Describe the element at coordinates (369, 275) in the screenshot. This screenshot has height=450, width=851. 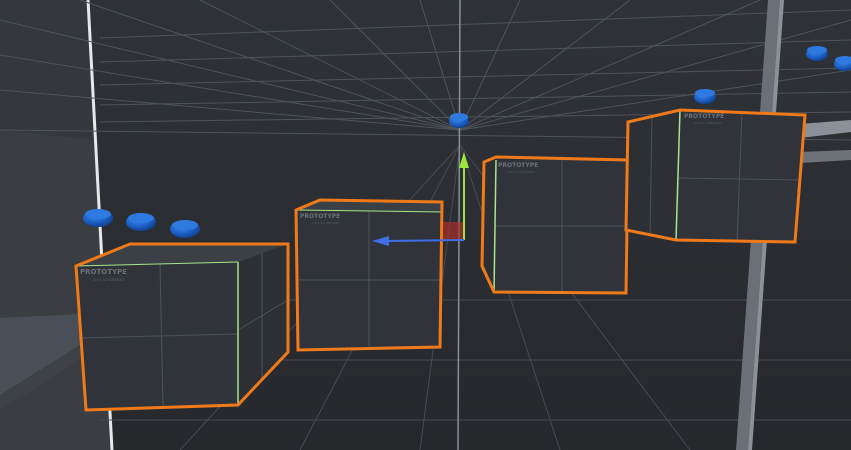
I see `cube-2: PROTOTYPE 1.5 x 1.5 DEFAULT` at that location.